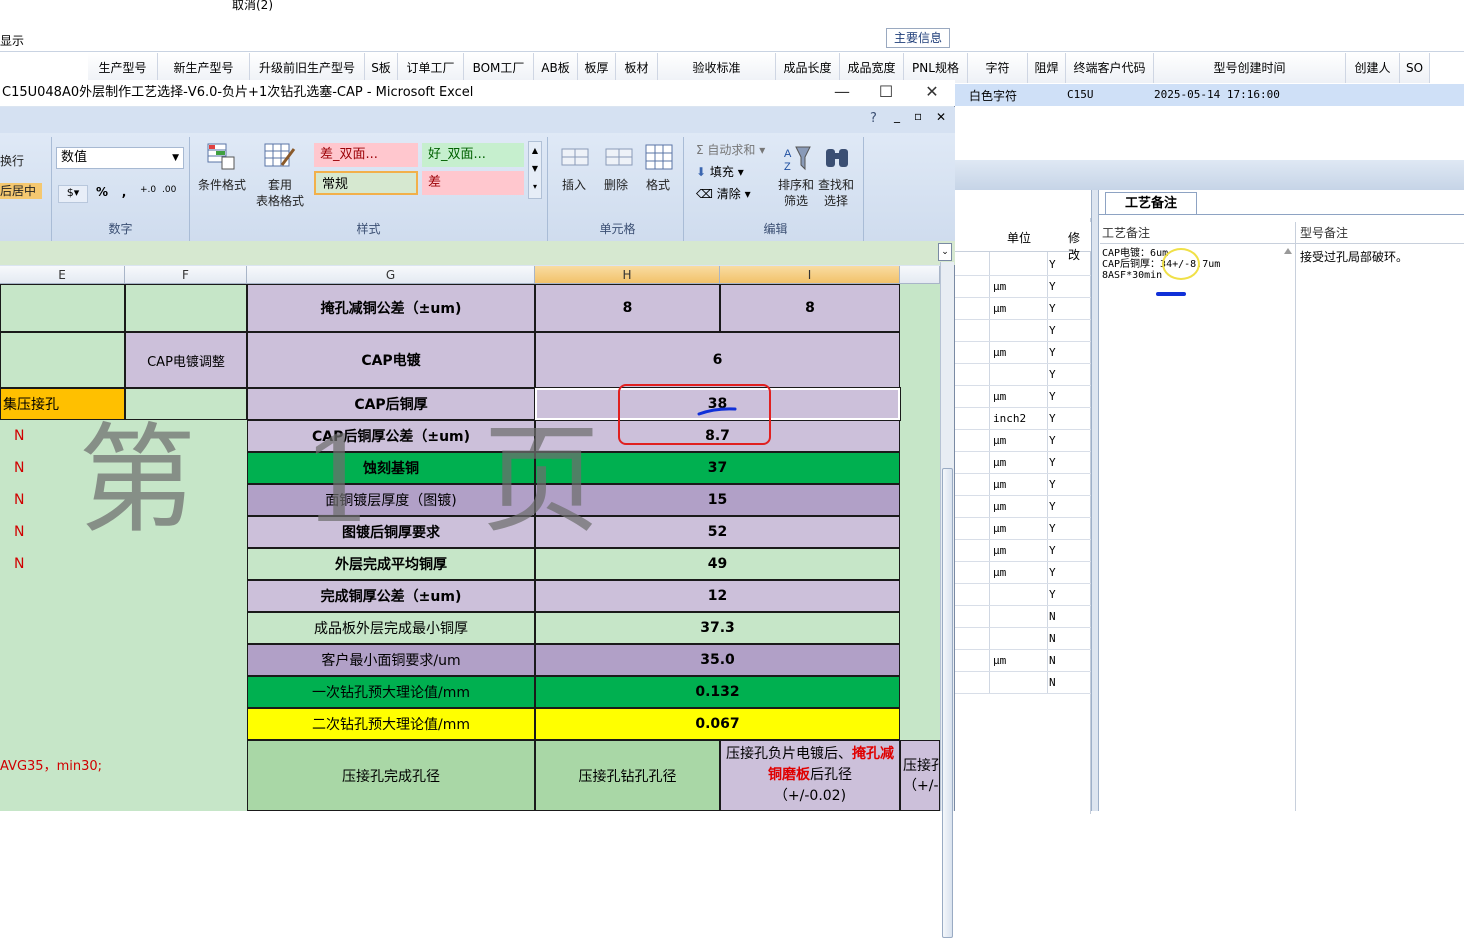 The height and width of the screenshot is (938, 1464). What do you see at coordinates (499, 68) in the screenshot?
I see `col-header: BOM工厂` at bounding box center [499, 68].